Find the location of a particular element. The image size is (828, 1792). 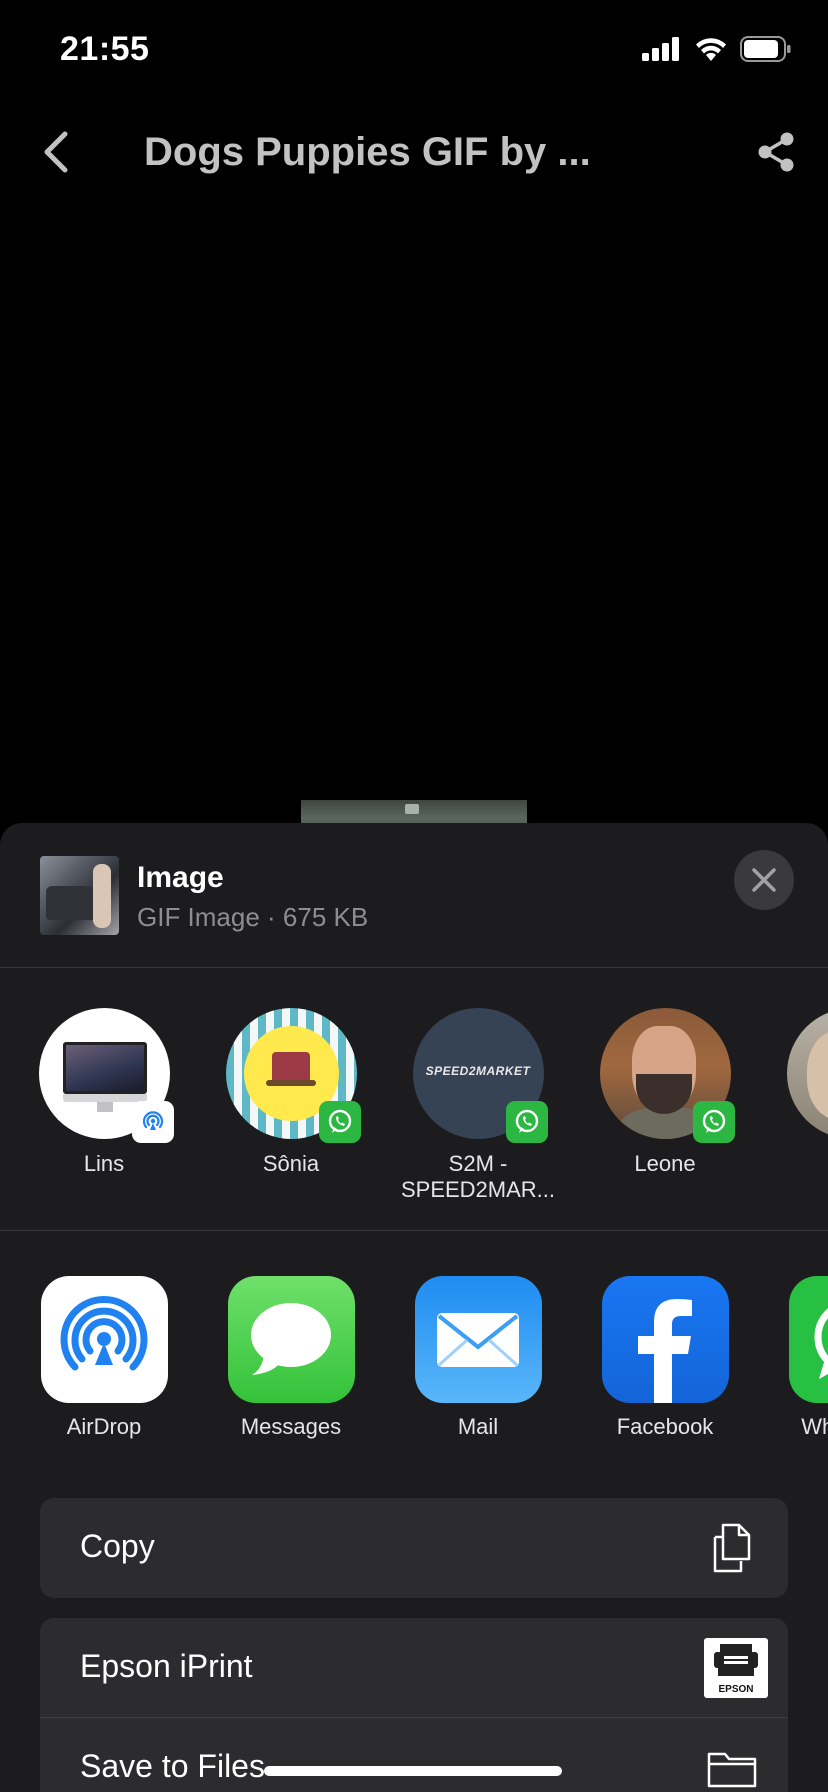

wifi-icon is located at coordinates (711, 49).